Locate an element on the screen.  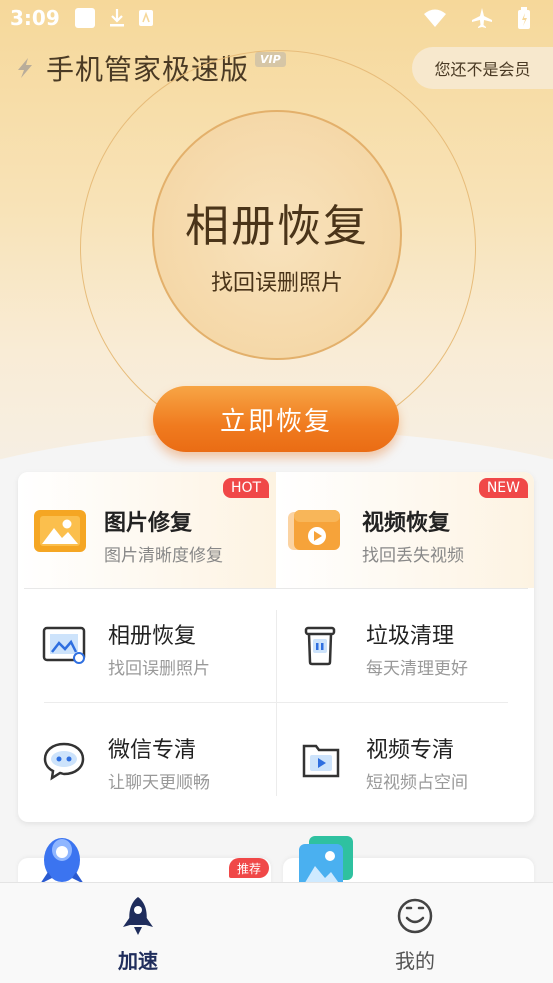
trash-icon is located at coordinates (323, 646).